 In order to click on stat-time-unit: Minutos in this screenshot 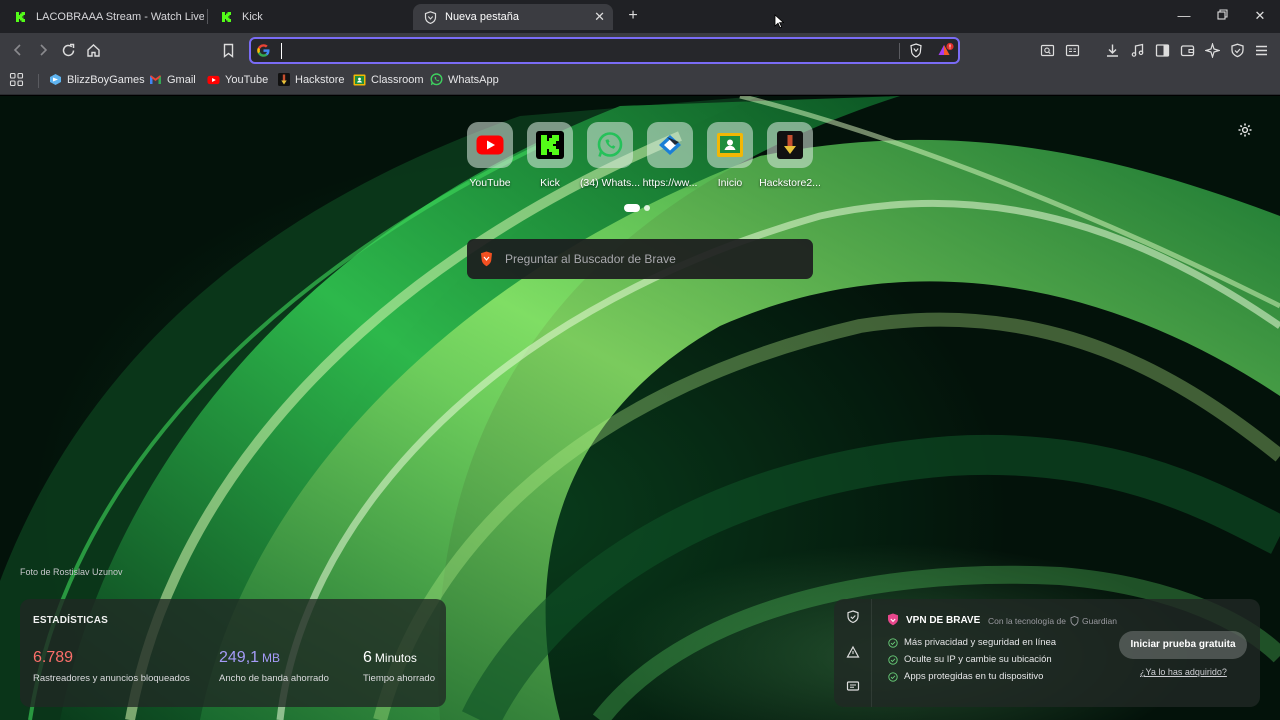, I will do `click(395, 658)`.